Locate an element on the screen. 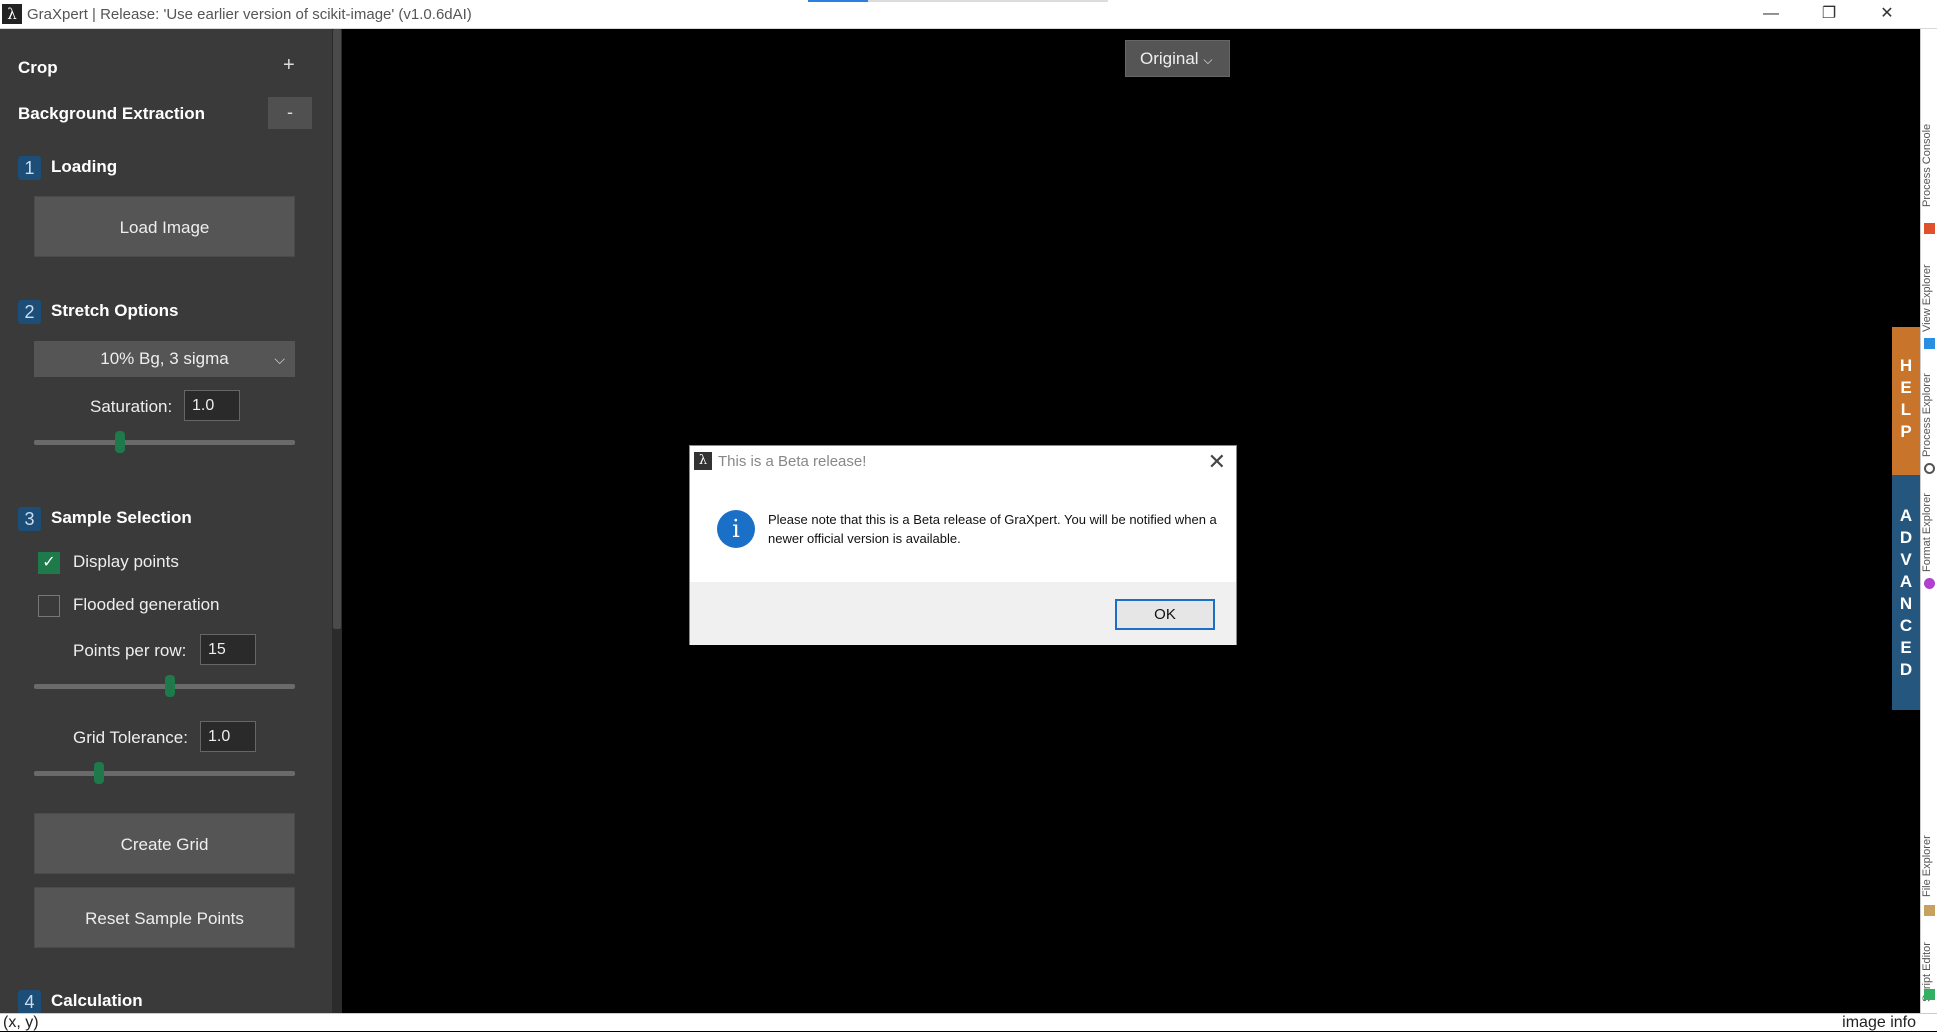 Image resolution: width=1937 pixels, height=1032 pixels. gear-icon is located at coordinates (1929, 468).